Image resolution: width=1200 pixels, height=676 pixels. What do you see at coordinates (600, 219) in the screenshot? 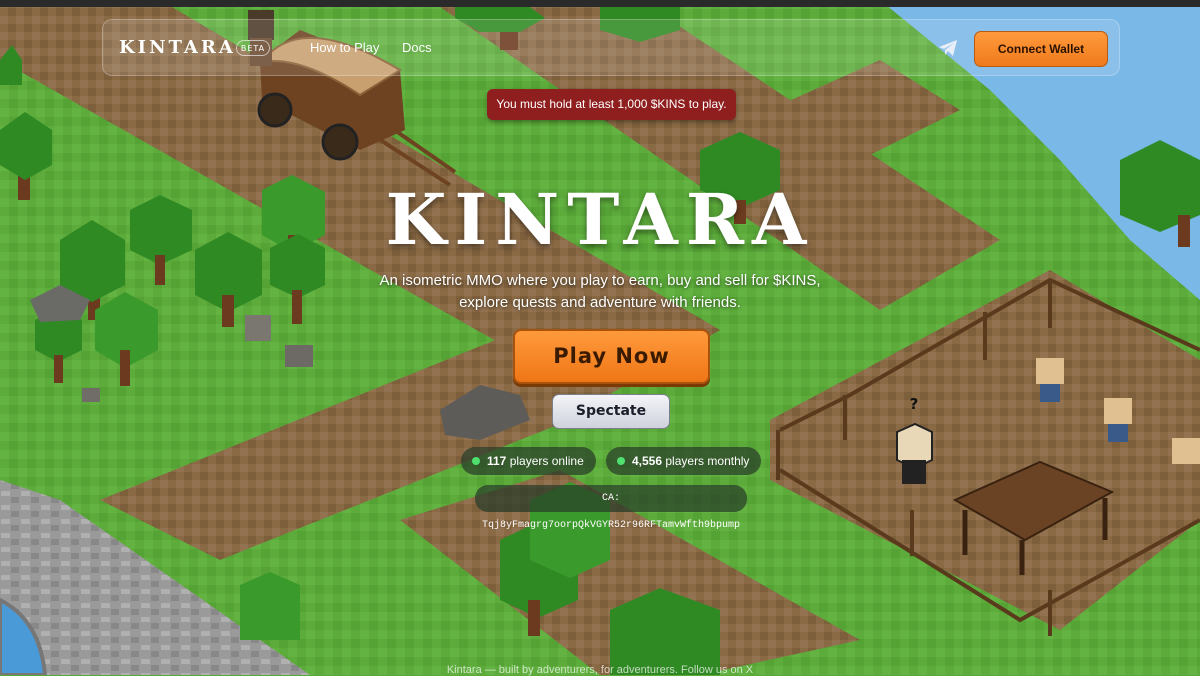
I see `hero-title: KINTARA` at bounding box center [600, 219].